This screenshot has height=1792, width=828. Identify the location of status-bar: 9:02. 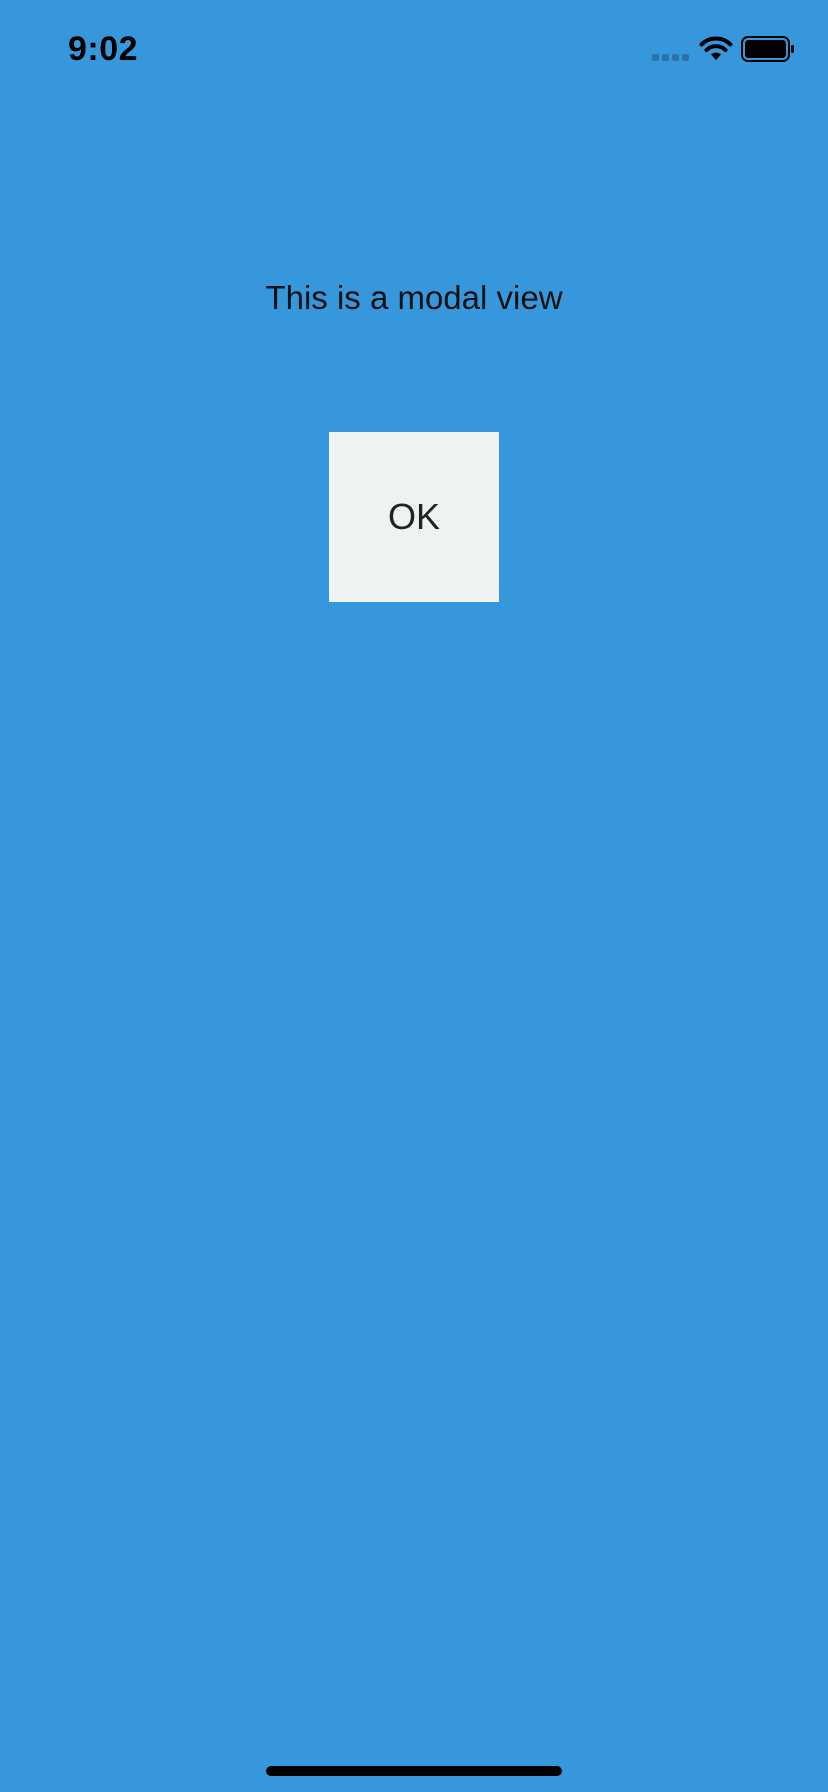
(414, 50).